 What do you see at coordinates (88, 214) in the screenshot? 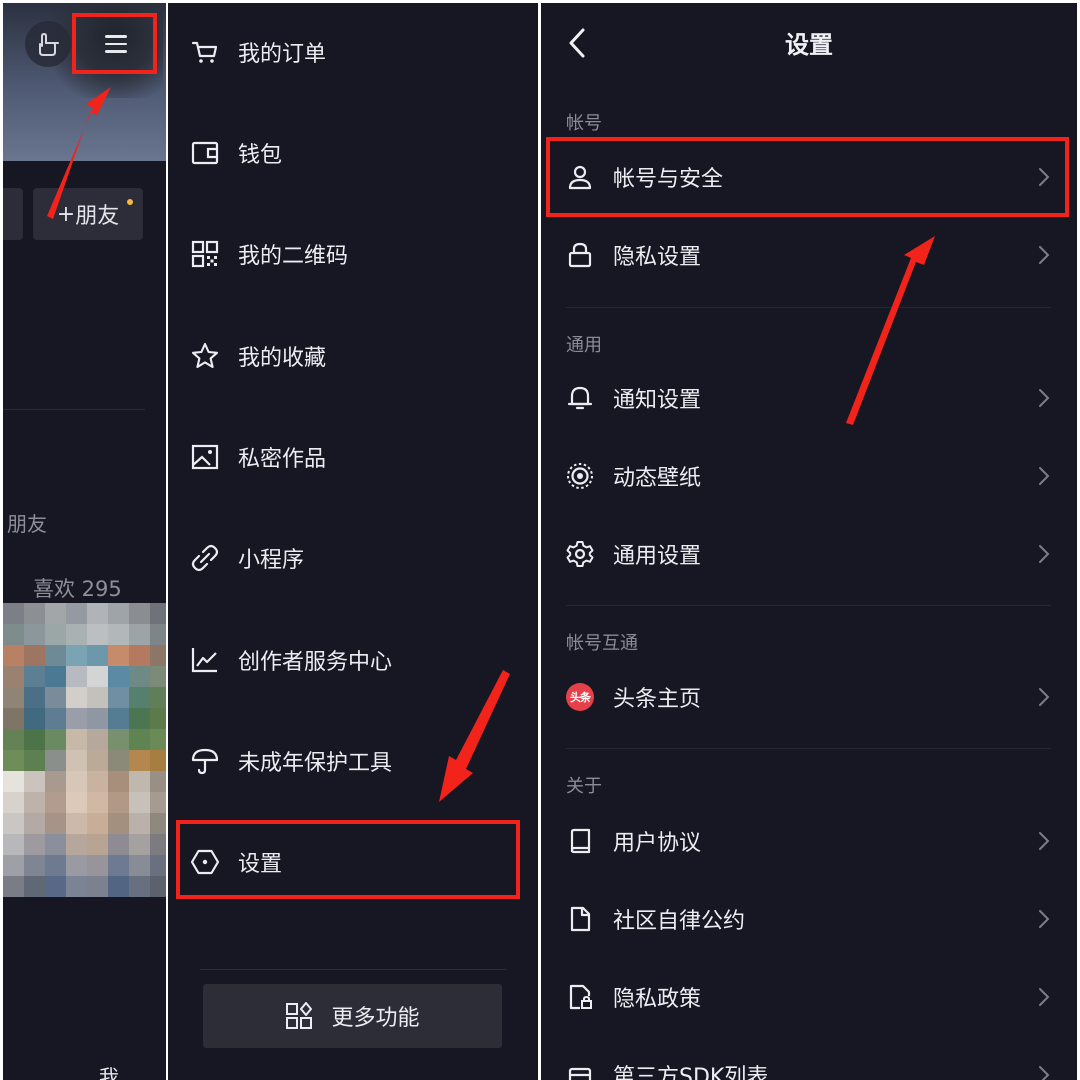
I see `add-friend-button: + 朋友` at bounding box center [88, 214].